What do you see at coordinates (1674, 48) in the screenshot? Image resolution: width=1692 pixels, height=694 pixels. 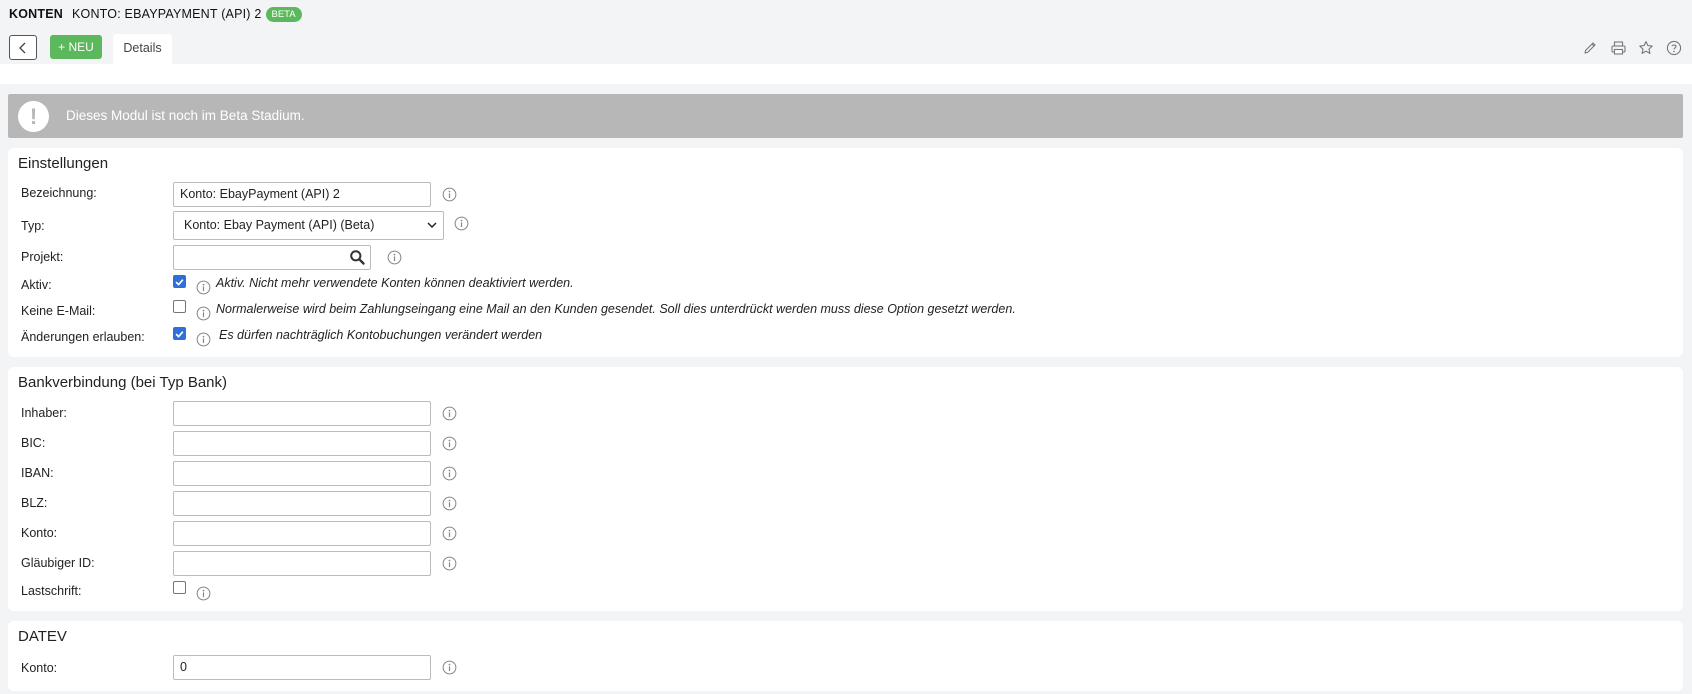 I see `help-icon` at bounding box center [1674, 48].